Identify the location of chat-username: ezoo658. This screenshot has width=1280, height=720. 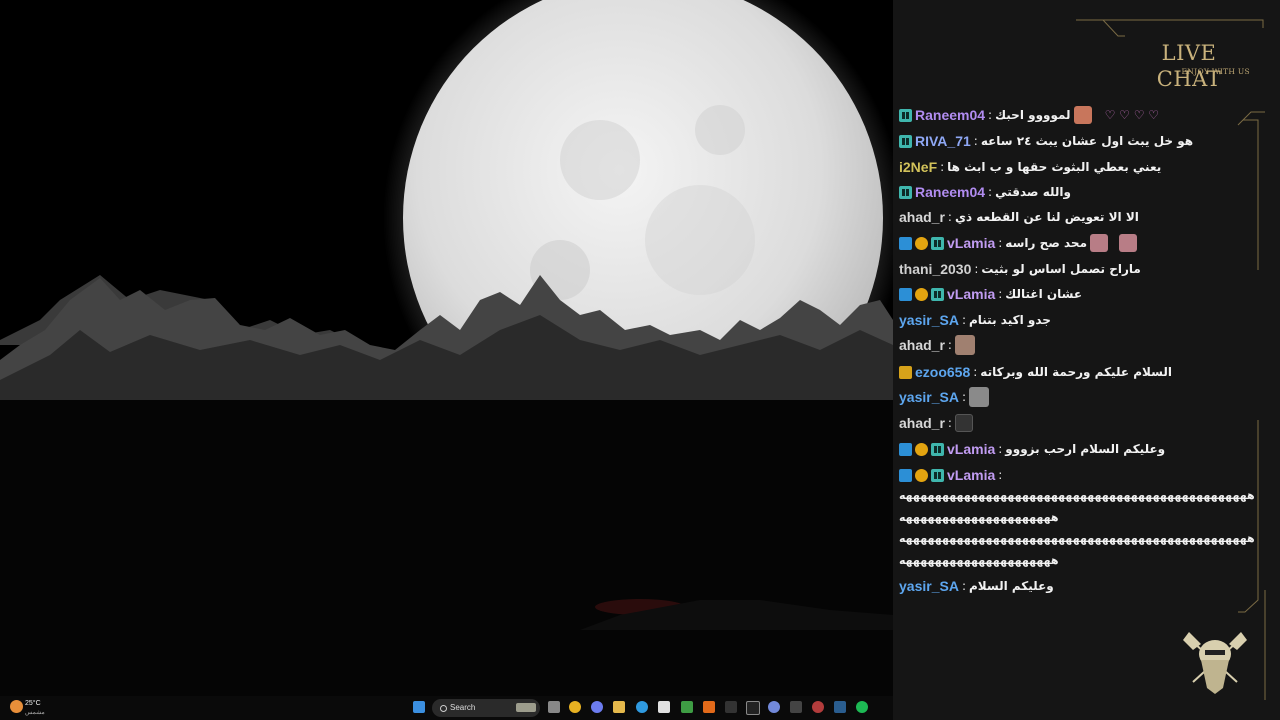
(942, 372).